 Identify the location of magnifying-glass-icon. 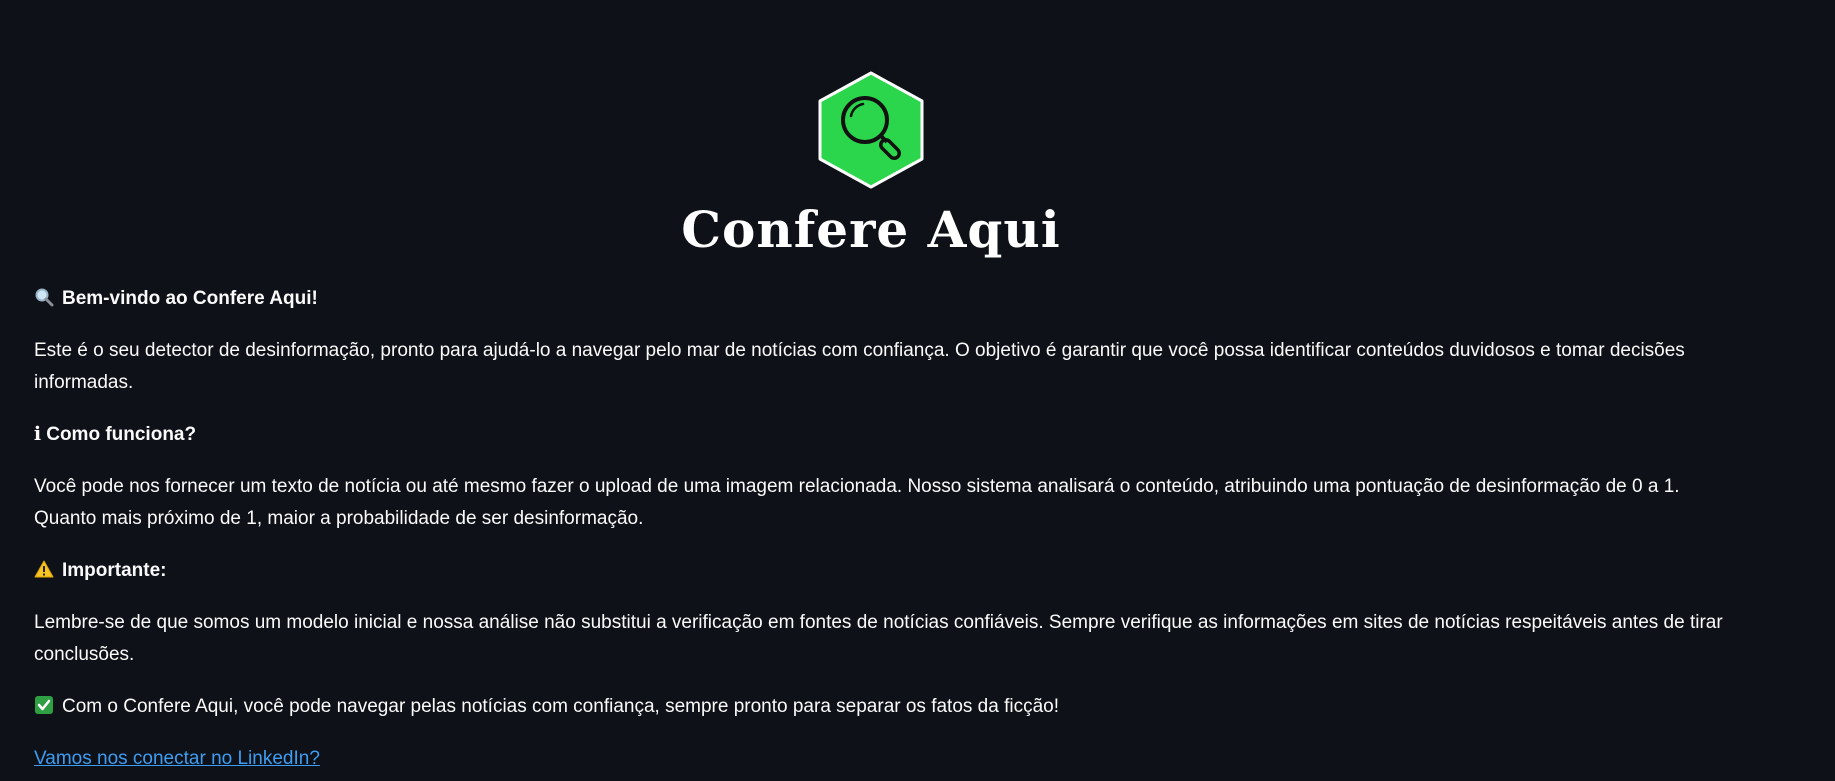
(44, 297).